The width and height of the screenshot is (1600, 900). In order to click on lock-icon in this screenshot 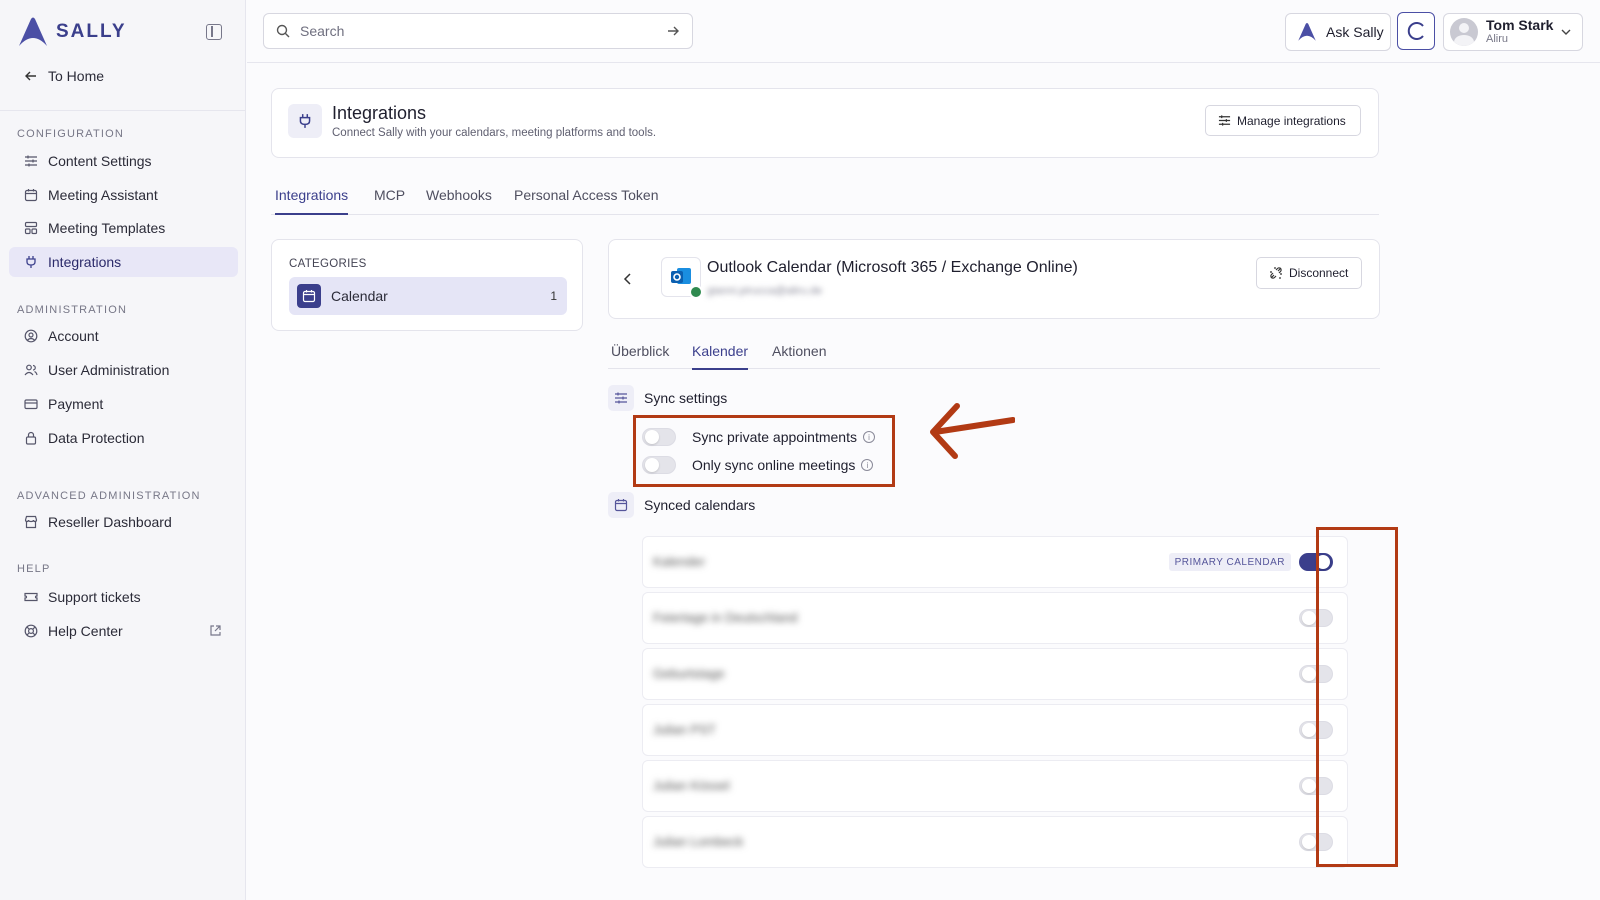, I will do `click(31, 438)`.